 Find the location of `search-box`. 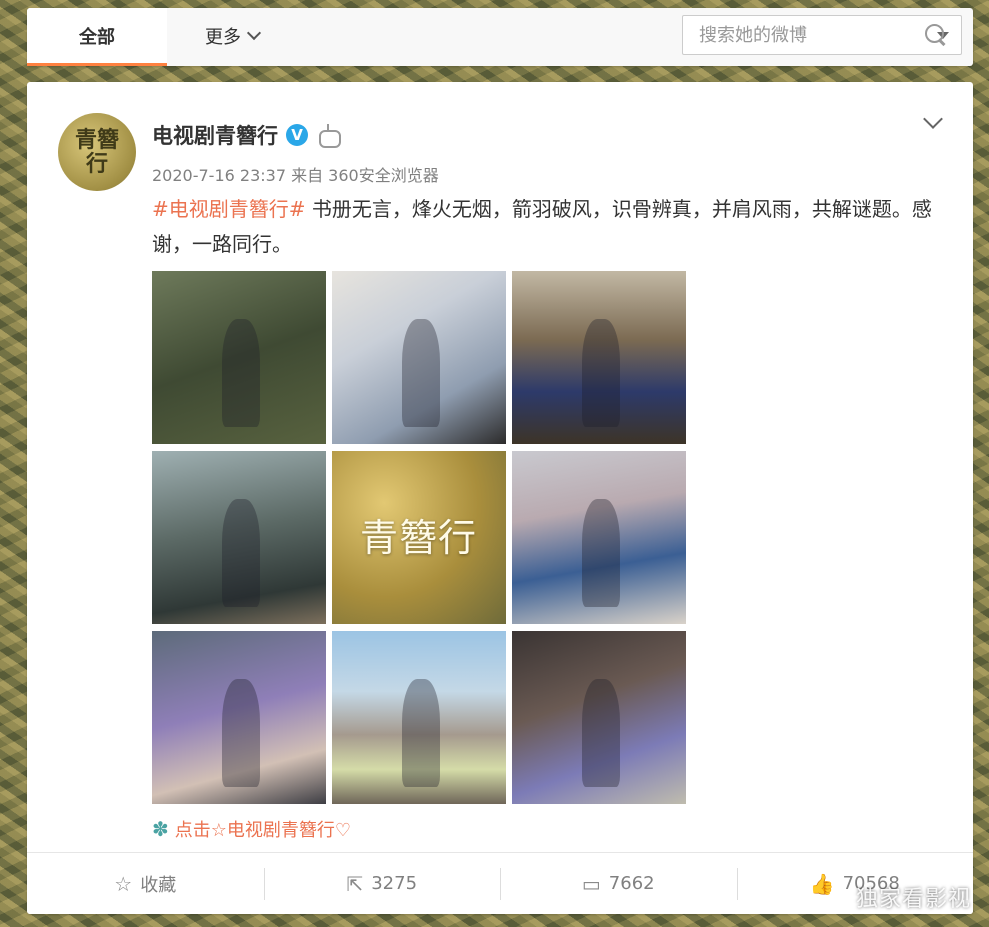

search-box is located at coordinates (822, 35).